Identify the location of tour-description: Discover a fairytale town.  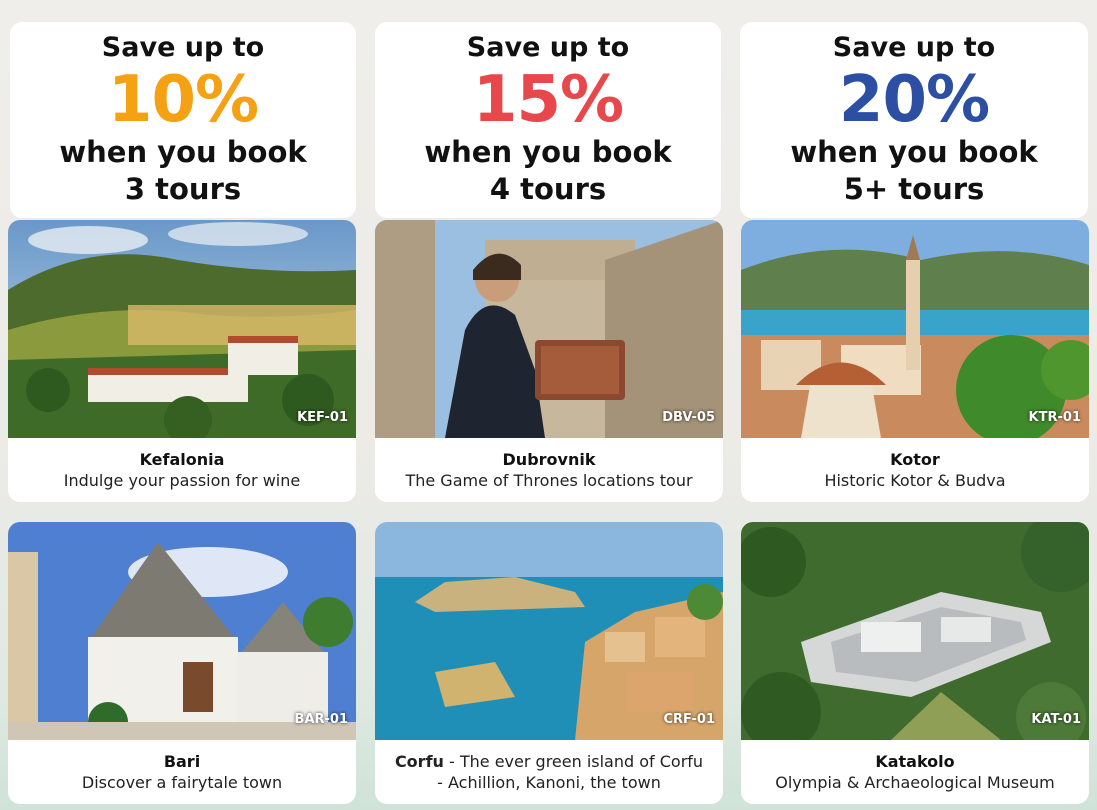
(182, 782).